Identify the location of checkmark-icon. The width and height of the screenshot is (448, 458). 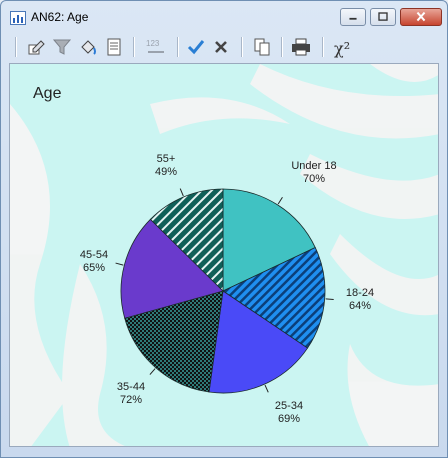
(196, 47).